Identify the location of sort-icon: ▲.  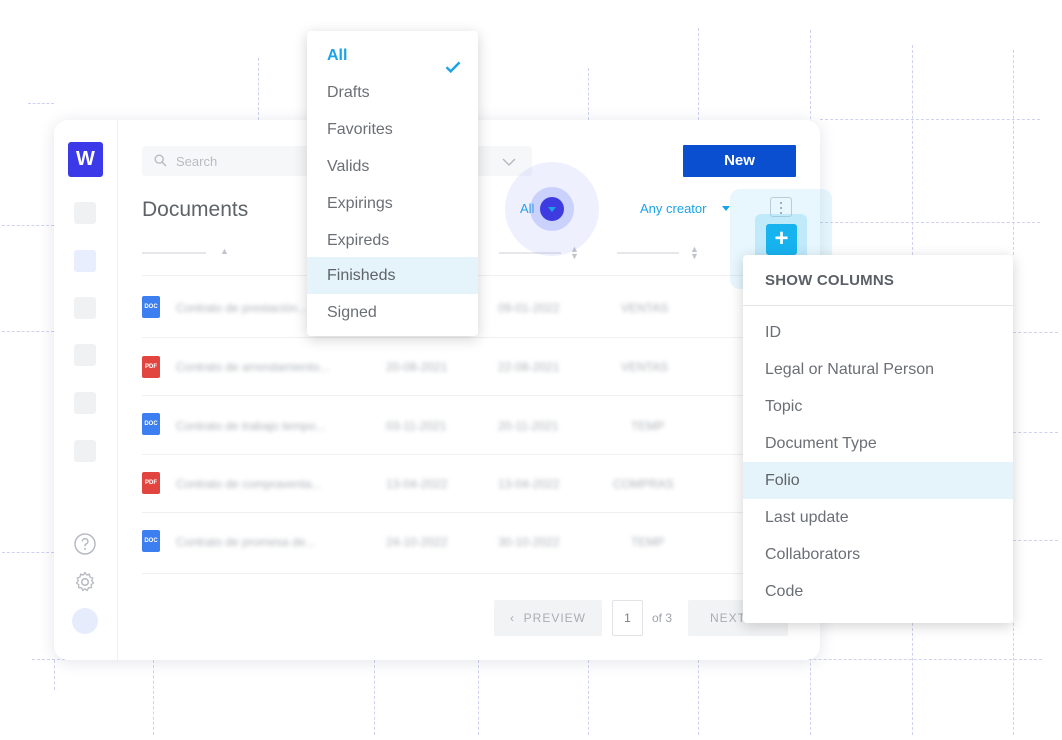
(224, 251).